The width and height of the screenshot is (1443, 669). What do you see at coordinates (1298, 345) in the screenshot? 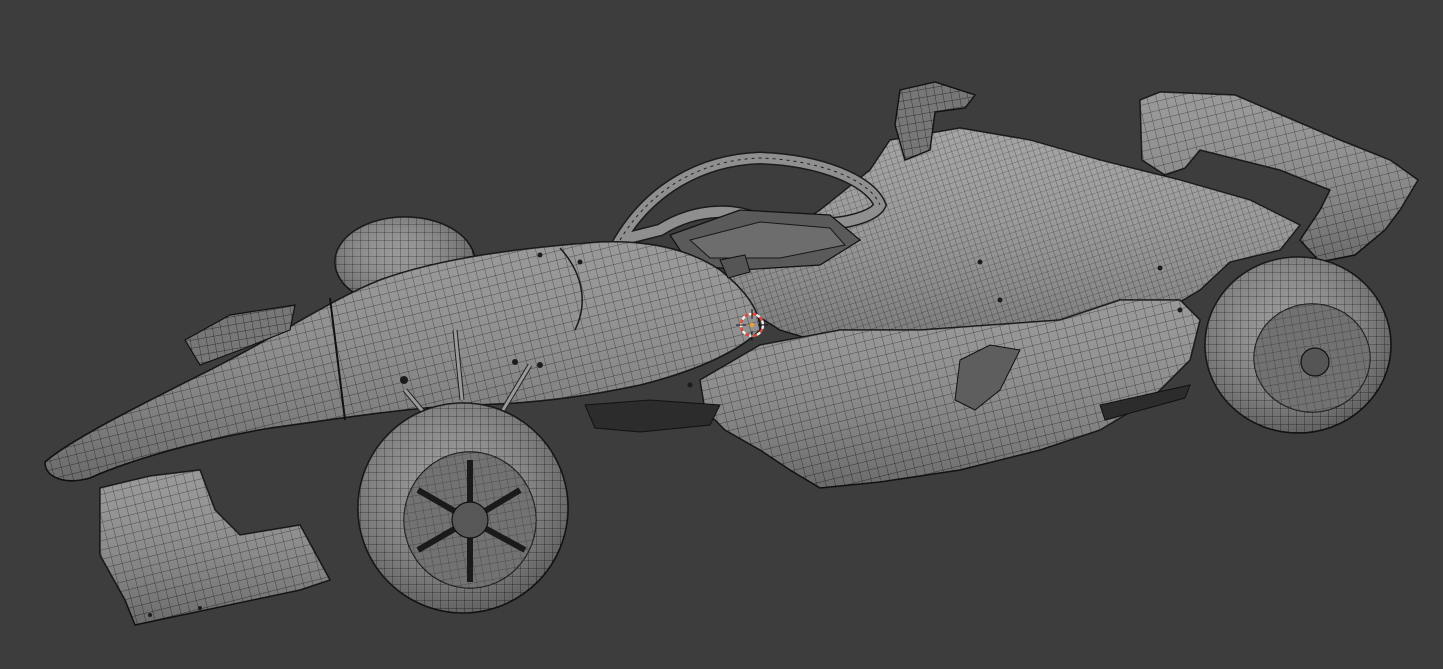
I see `rear-right-wheel` at bounding box center [1298, 345].